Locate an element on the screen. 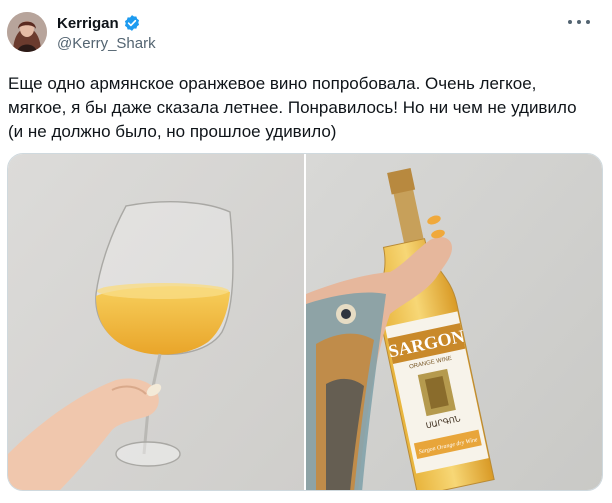  author-name-row: Kerrigan is located at coordinates (99, 23).